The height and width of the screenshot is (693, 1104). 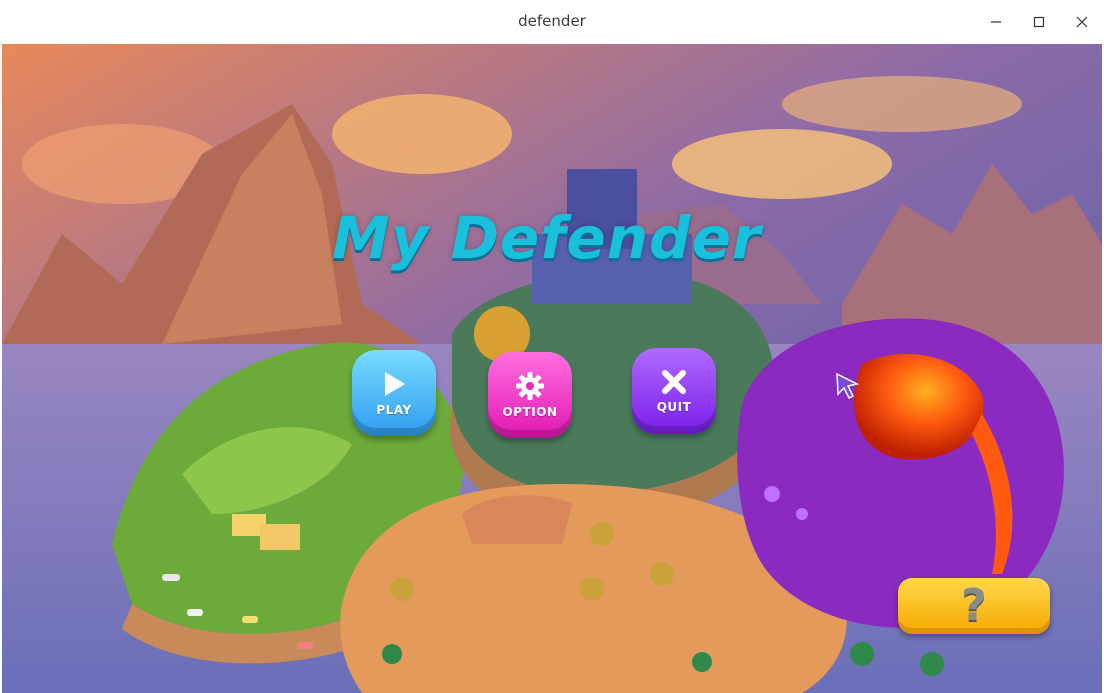 I want to click on minimize-icon, so click(x=996, y=22).